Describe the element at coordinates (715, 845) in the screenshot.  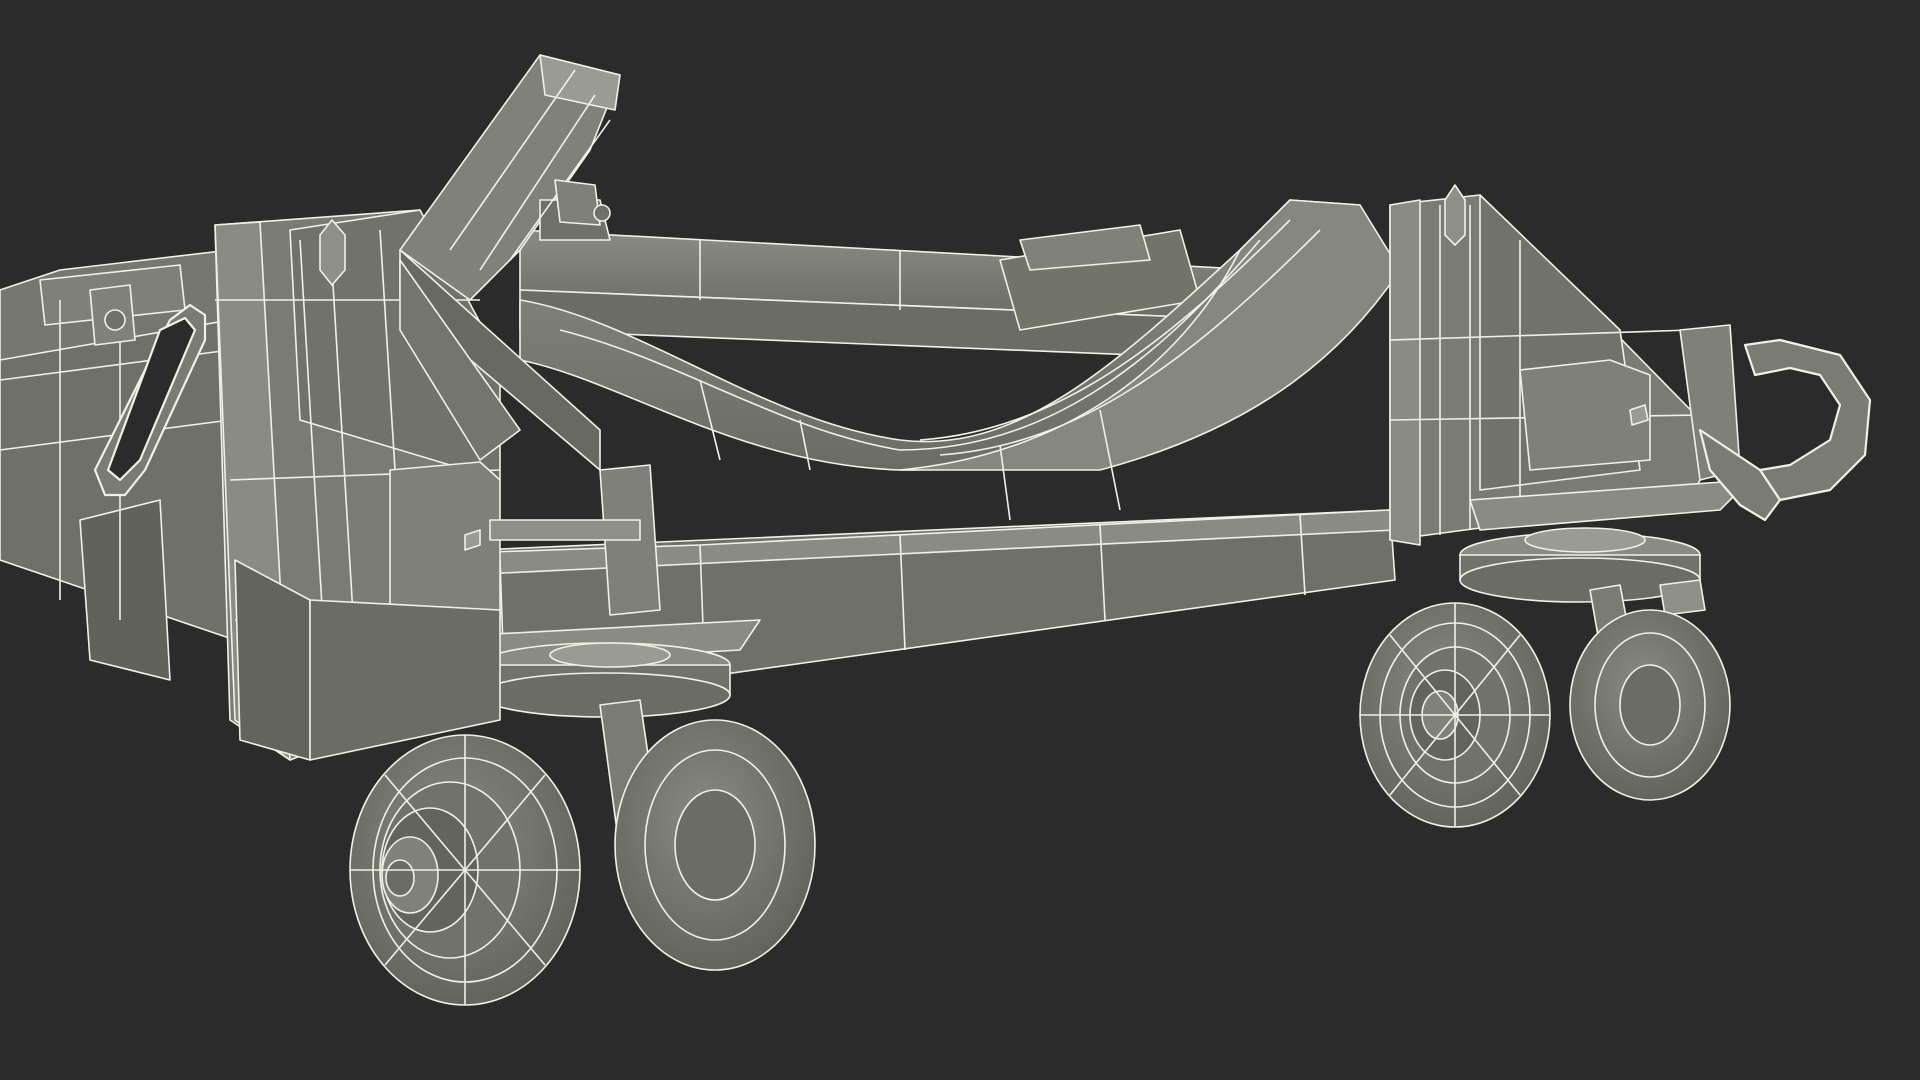
I see `left-rear-wheel` at that location.